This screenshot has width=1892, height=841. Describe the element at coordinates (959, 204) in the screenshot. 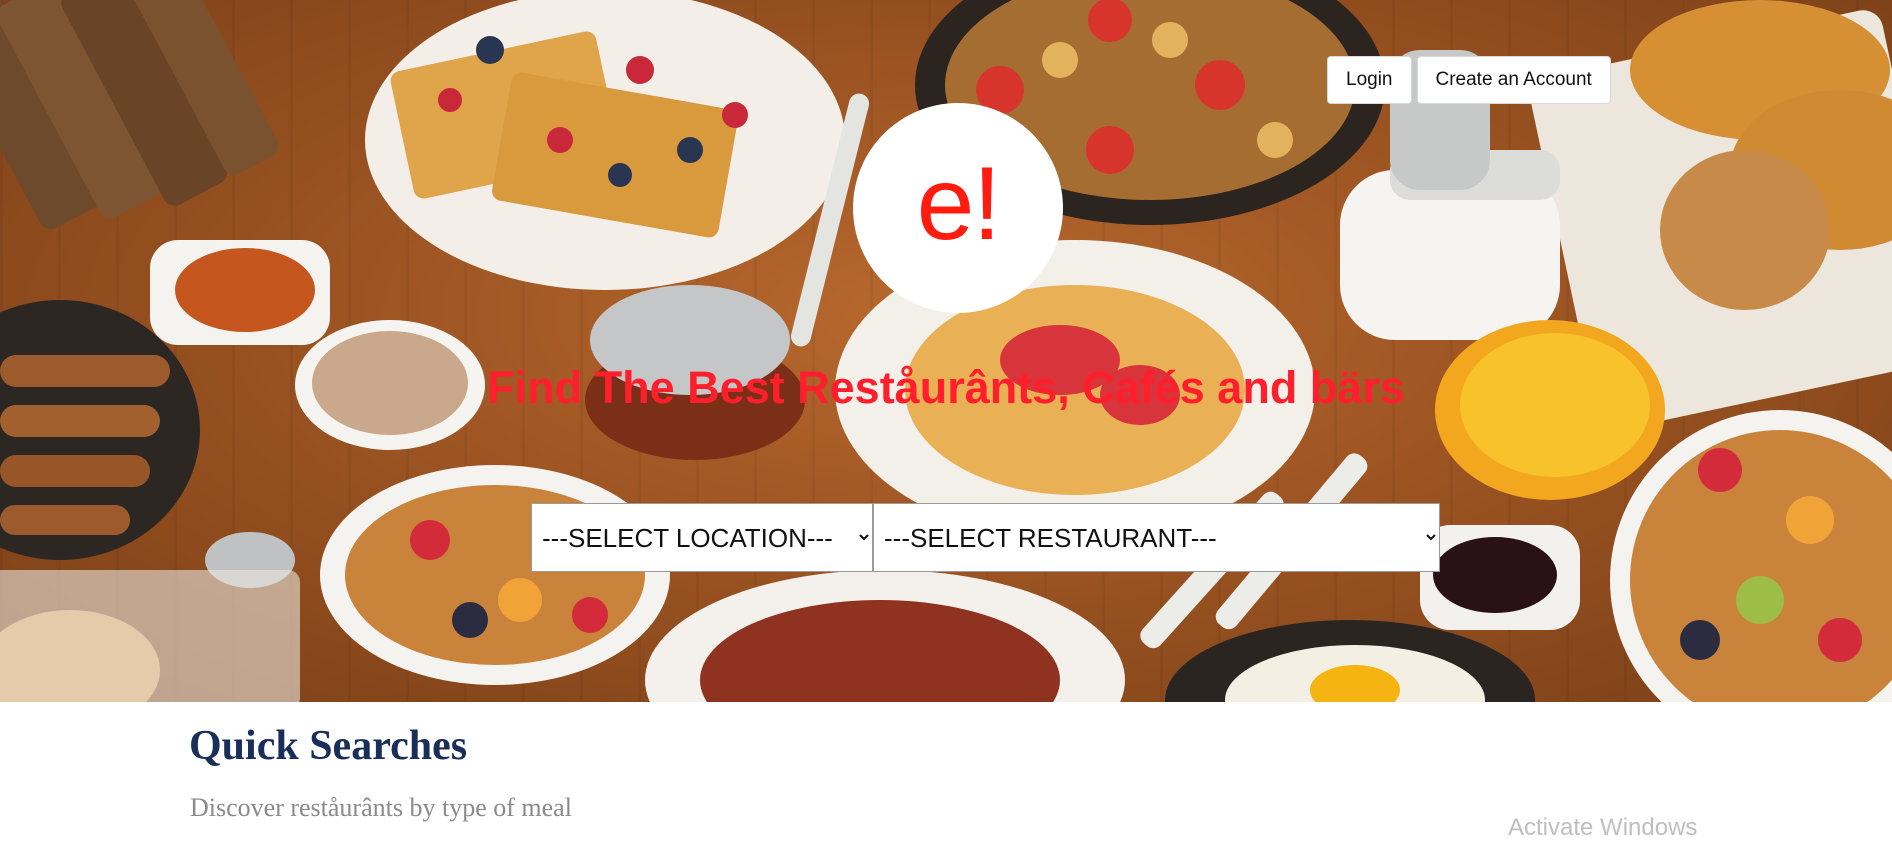

I see `brand-logo-text: e!` at that location.